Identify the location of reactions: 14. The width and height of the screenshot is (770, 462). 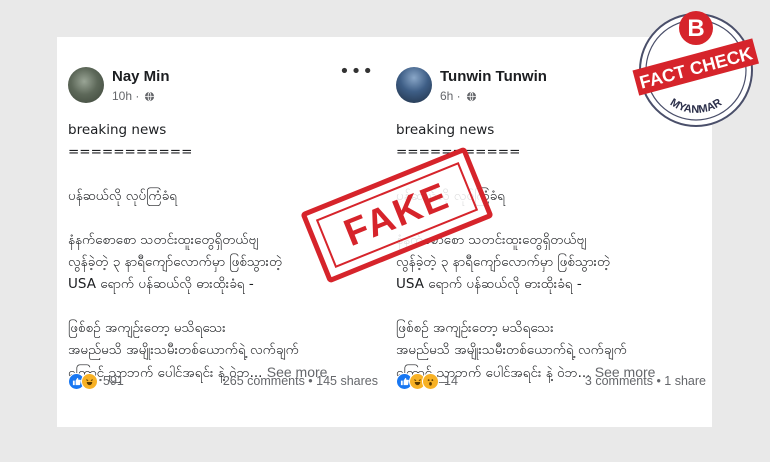
(427, 381).